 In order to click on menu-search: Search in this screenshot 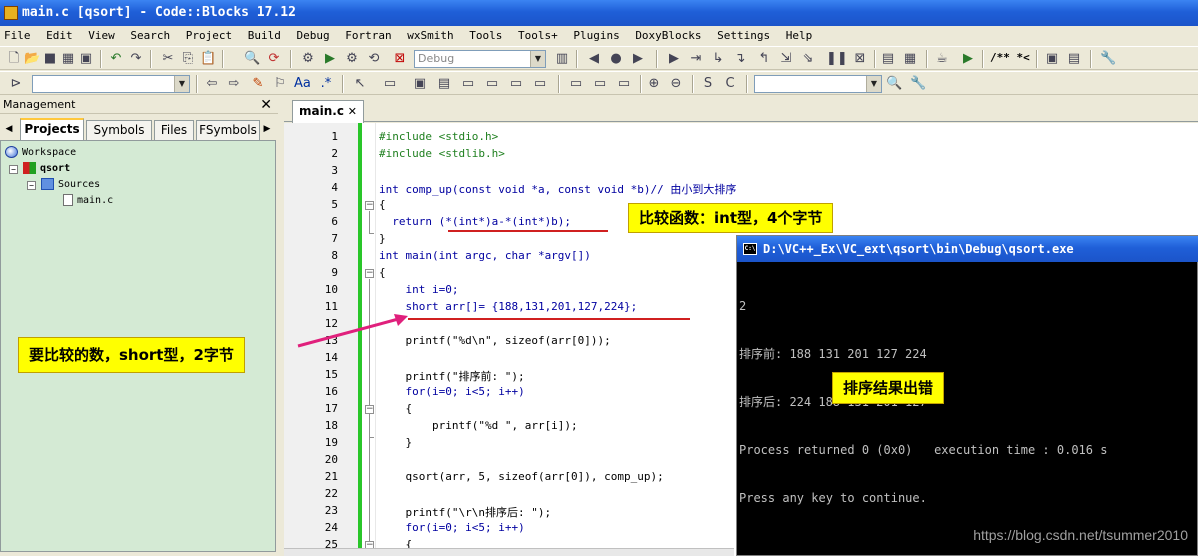, I will do `click(150, 36)`.